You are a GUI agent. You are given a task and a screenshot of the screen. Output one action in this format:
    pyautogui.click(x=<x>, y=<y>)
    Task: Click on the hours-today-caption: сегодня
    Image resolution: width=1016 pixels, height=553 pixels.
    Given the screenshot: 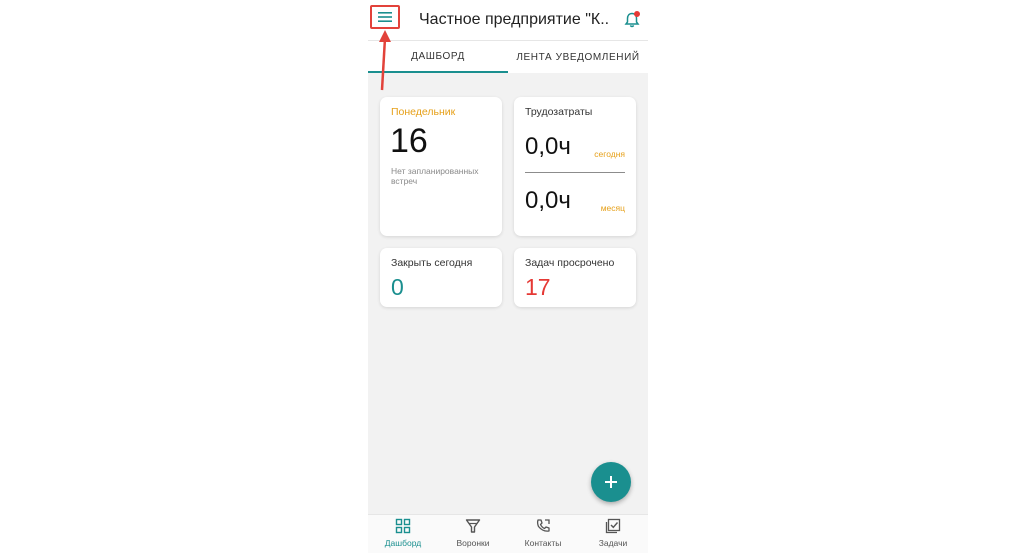 What is the action you would take?
    pyautogui.click(x=609, y=154)
    